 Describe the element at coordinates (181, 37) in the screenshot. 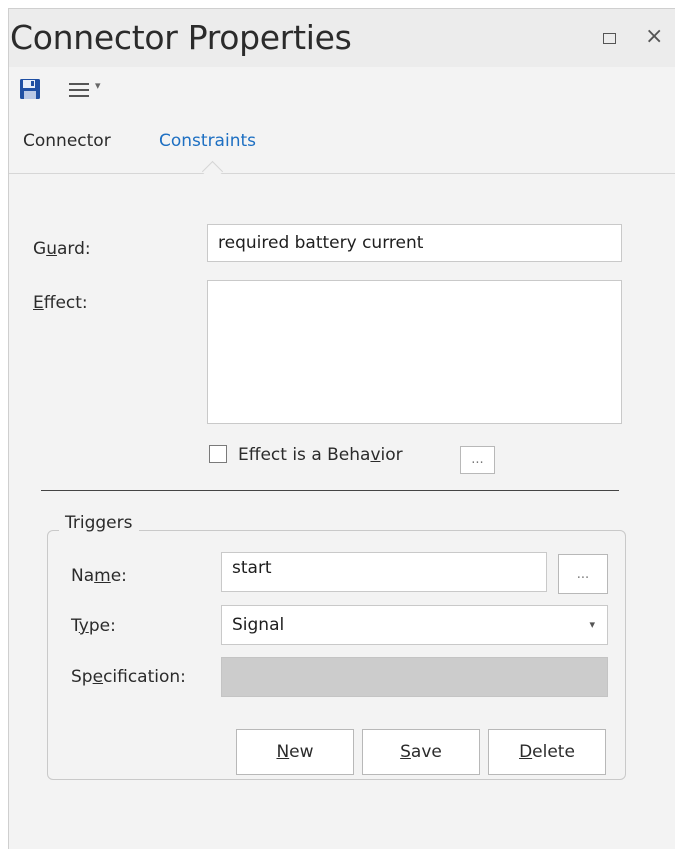

I see `window-title: Connector Properties` at that location.